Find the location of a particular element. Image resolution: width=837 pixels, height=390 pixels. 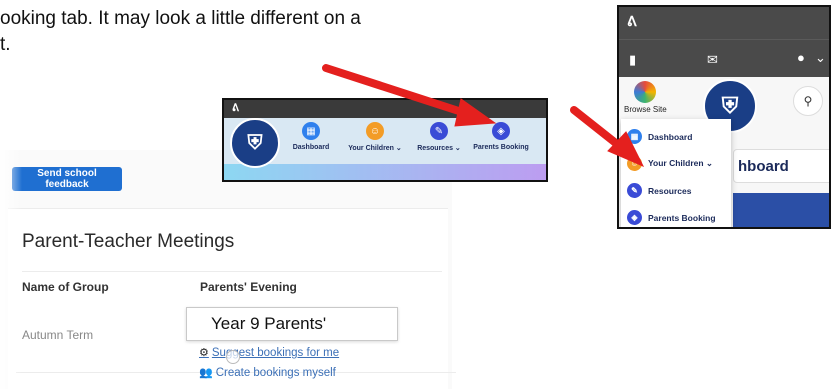

send-feedback-button: Send school feedback is located at coordinates (67, 179).